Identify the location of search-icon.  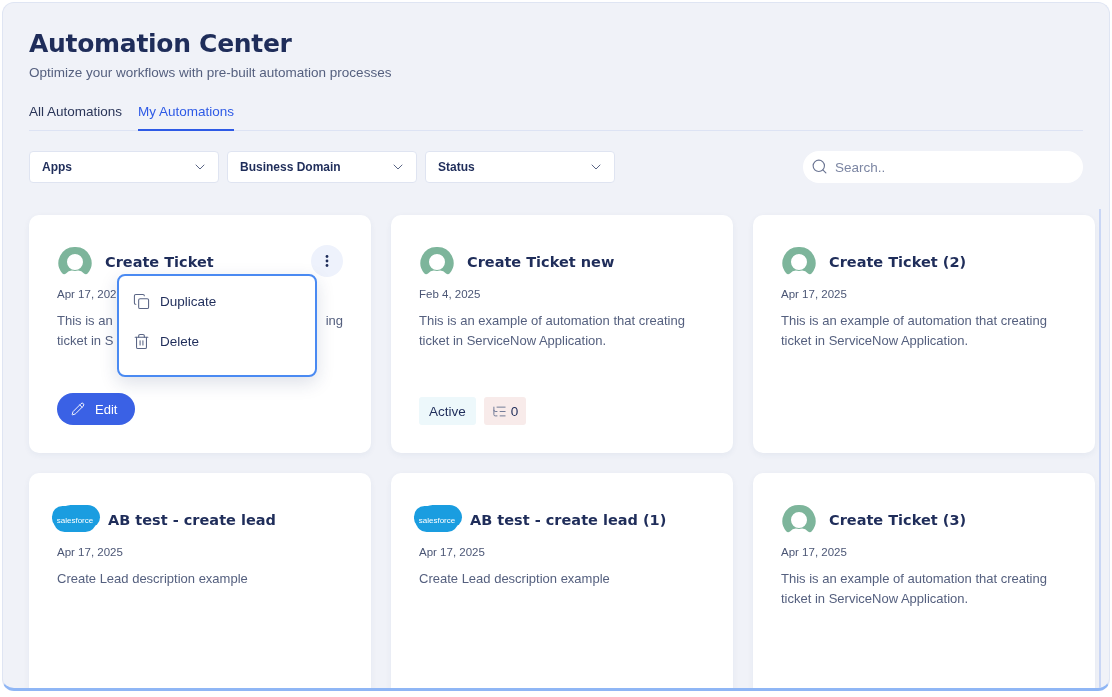
(819, 166).